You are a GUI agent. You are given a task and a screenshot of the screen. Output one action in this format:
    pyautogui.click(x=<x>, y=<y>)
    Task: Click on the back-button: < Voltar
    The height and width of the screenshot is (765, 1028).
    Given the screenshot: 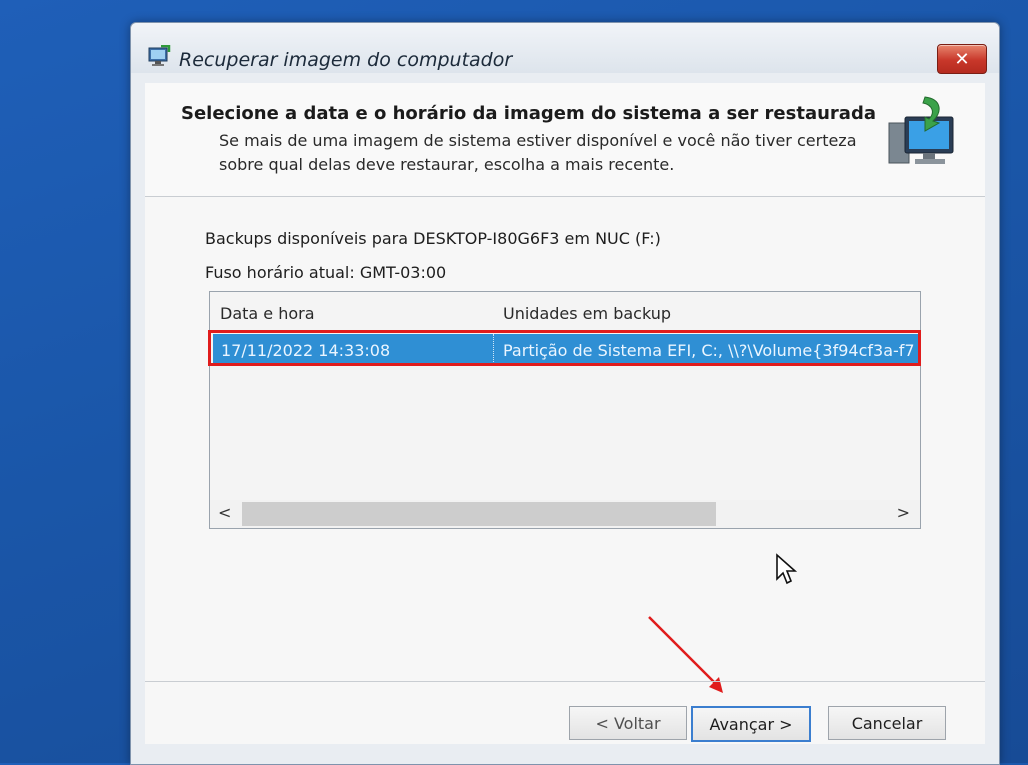 What is the action you would take?
    pyautogui.click(x=628, y=723)
    